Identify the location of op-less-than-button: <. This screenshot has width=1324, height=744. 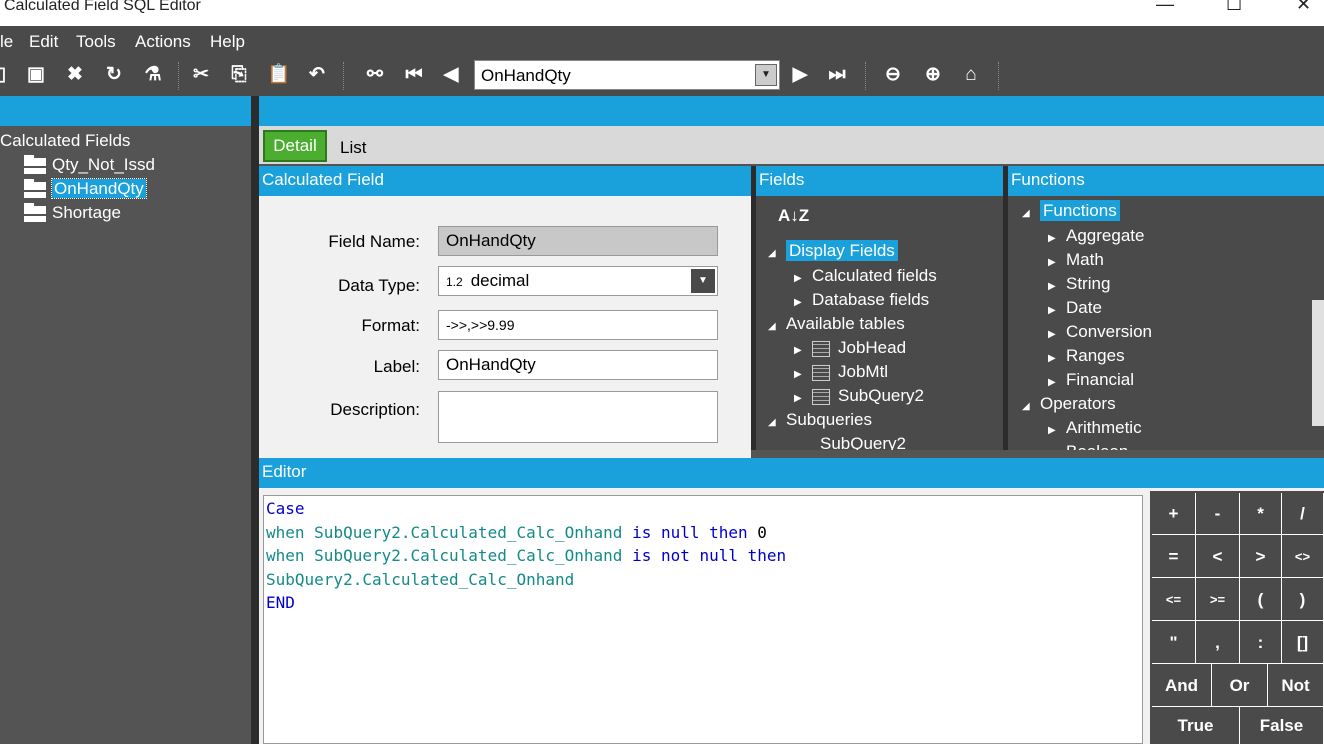
(1218, 556).